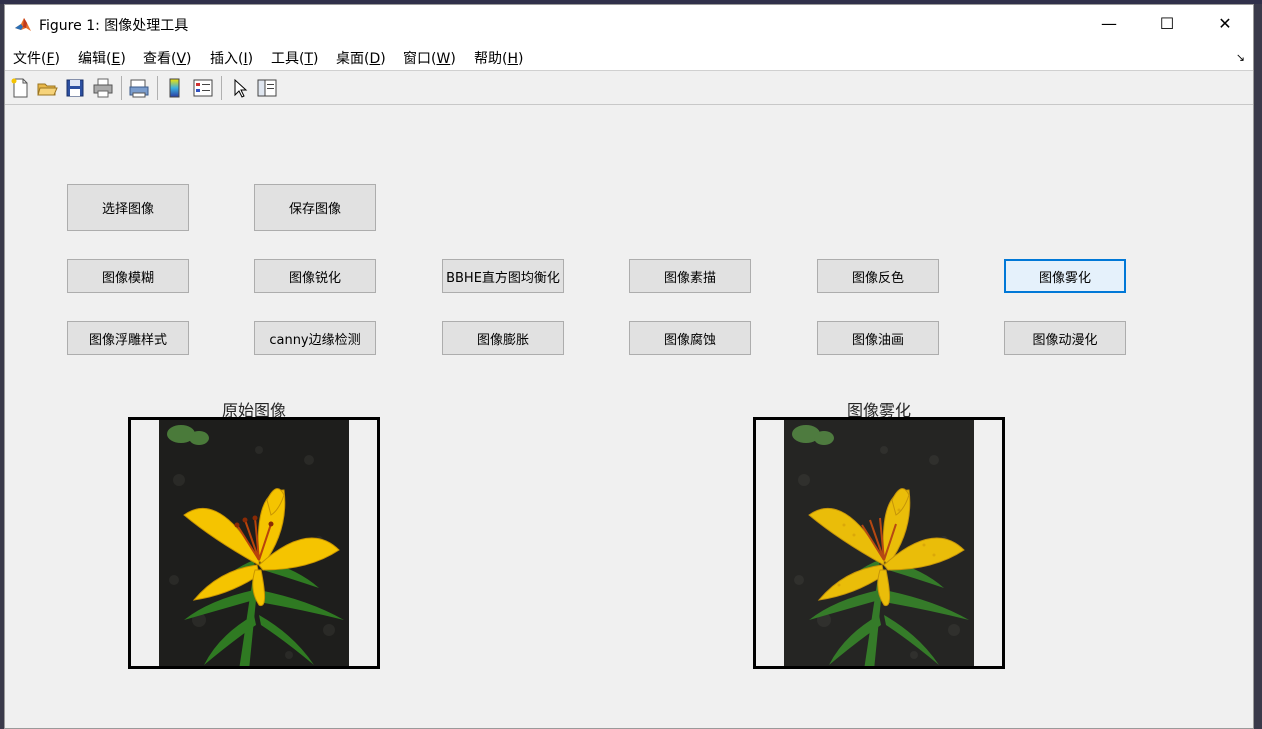 Image resolution: width=1262 pixels, height=729 pixels. I want to click on sharpen-button: 图像锐化, so click(315, 276).